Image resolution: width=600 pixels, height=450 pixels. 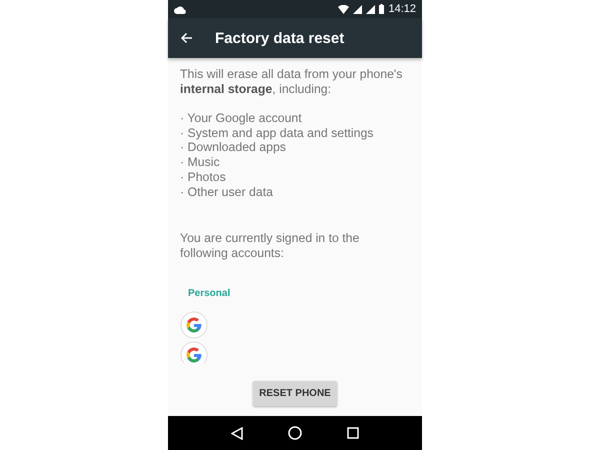 I want to click on erased-item: · Other user data, so click(x=227, y=192).